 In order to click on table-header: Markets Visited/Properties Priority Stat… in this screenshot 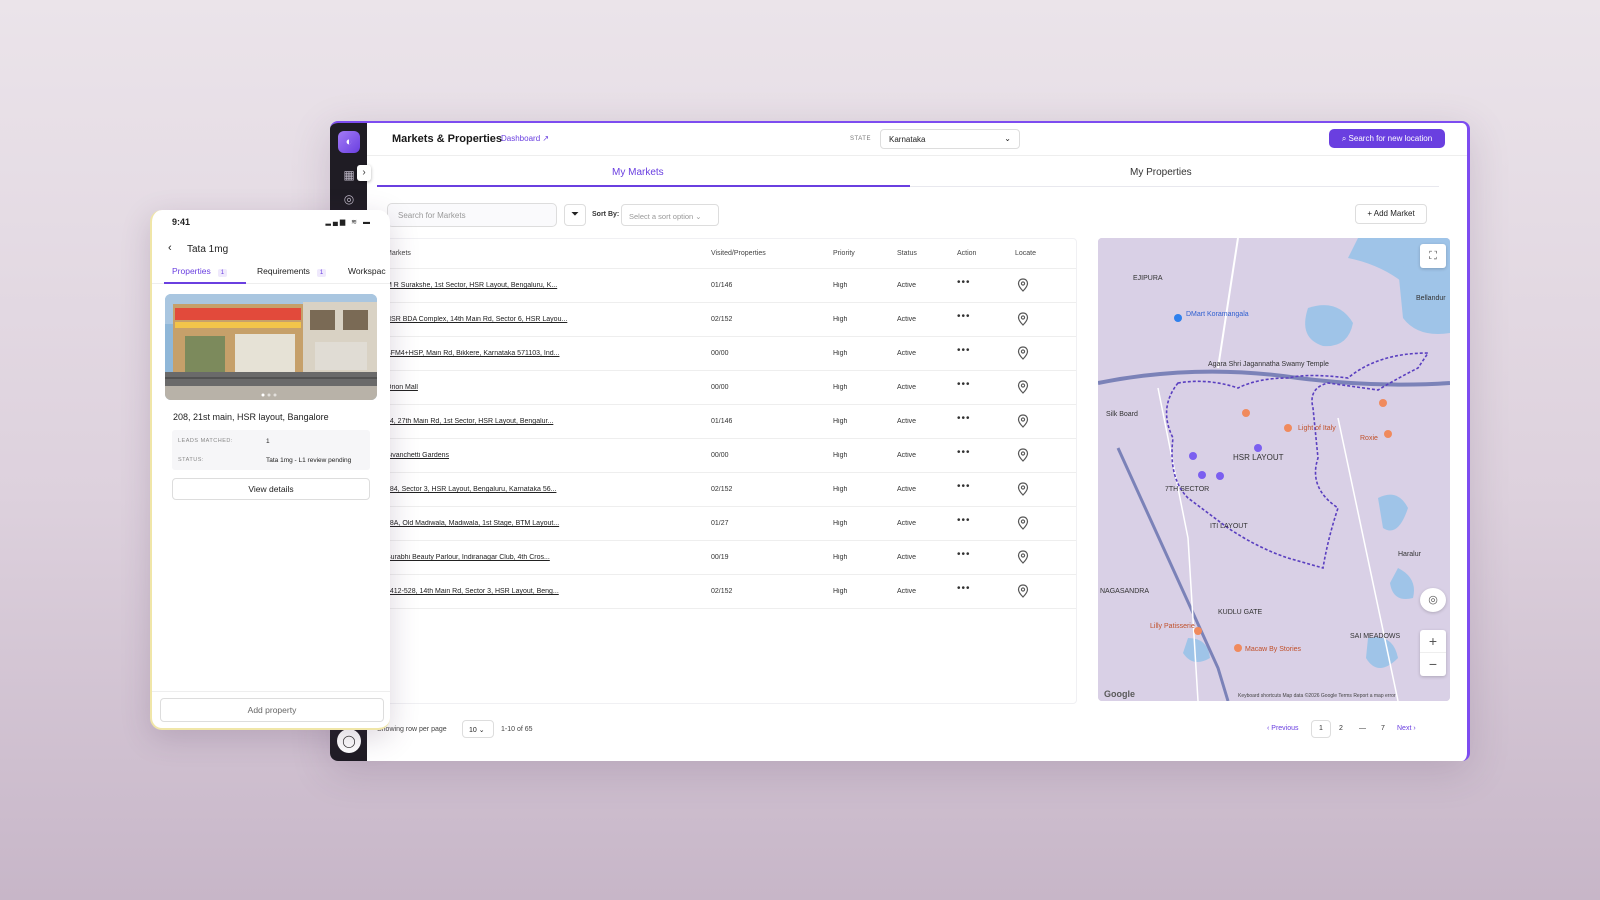, I will do `click(727, 254)`.